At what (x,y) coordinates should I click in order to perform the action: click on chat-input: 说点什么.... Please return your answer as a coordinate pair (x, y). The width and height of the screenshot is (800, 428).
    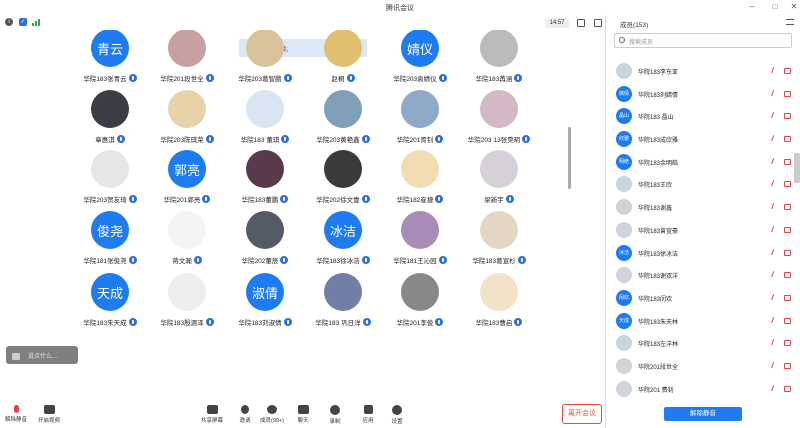
    Looking at the image, I should click on (42, 355).